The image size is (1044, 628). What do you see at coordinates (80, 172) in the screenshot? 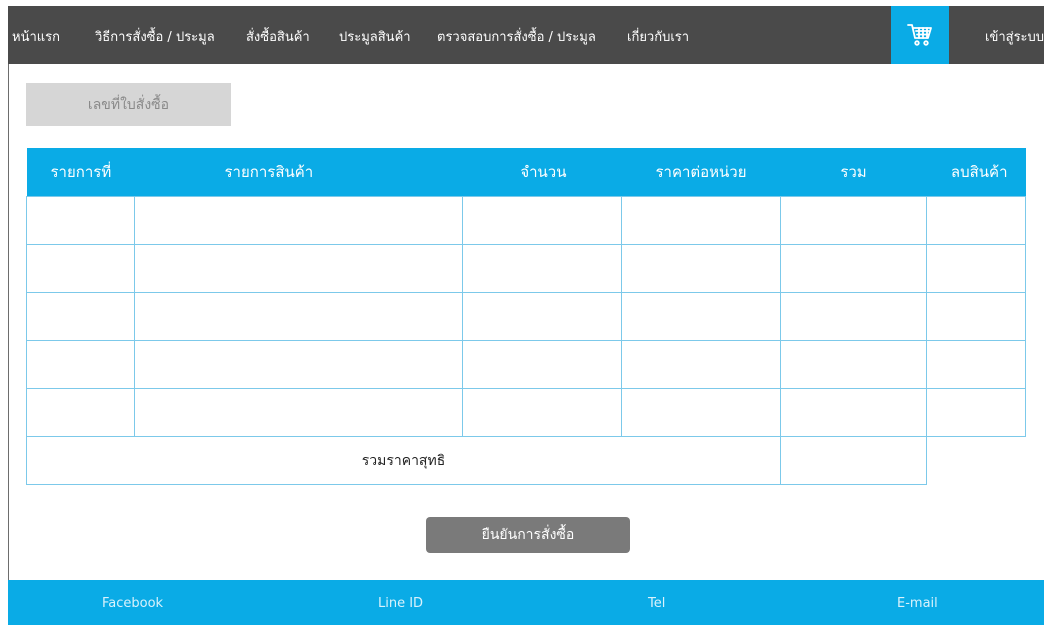
I see `header-item-no: รายการที่` at bounding box center [80, 172].